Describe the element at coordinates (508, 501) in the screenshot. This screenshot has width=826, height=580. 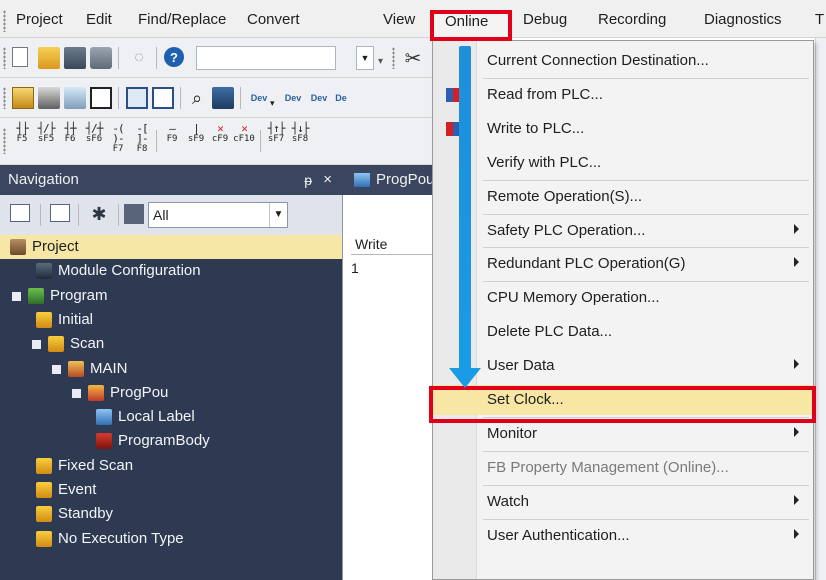
I see `menu-item-label: Watch` at that location.